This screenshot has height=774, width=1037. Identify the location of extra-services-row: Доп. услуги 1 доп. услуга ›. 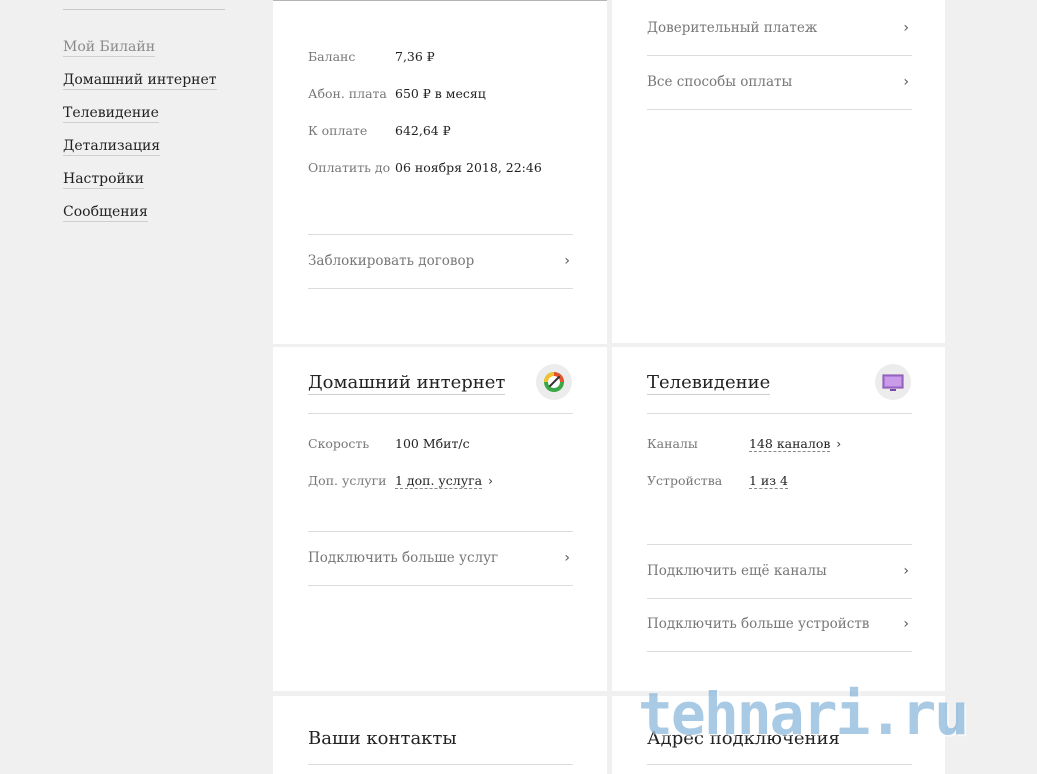
(400, 481).